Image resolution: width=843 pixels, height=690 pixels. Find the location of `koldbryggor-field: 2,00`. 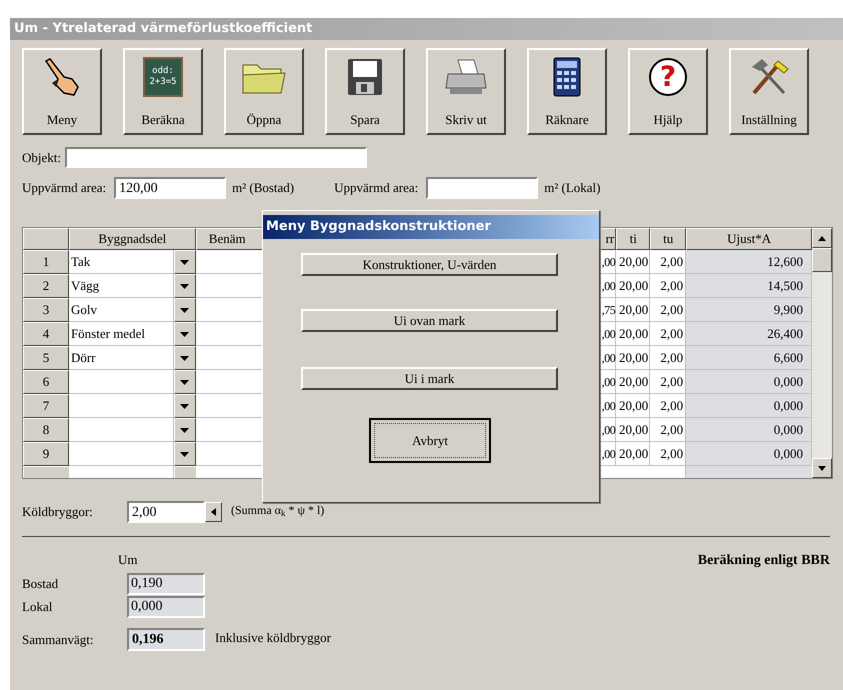

koldbryggor-field: 2,00 is located at coordinates (166, 512).